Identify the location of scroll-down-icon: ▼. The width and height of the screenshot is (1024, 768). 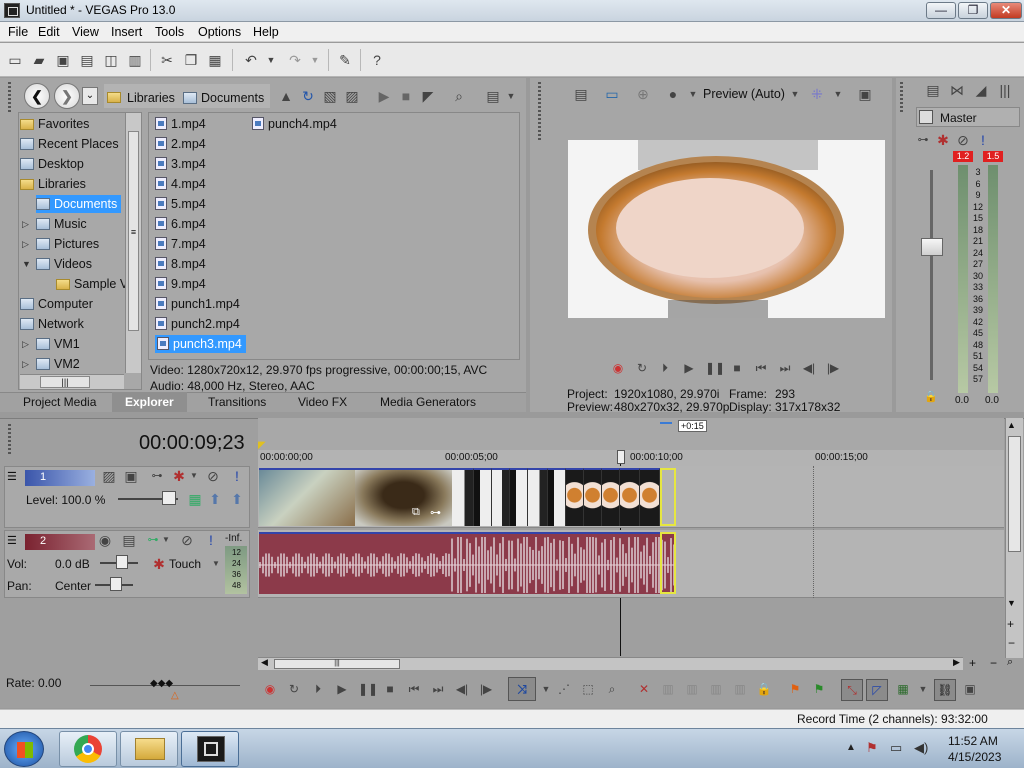
(1011, 603).